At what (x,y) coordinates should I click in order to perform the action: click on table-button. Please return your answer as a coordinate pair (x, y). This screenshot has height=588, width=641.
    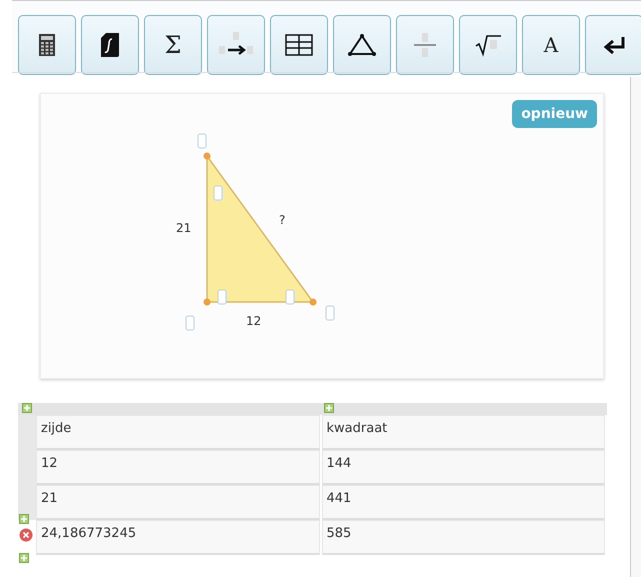
    Looking at the image, I should click on (299, 45).